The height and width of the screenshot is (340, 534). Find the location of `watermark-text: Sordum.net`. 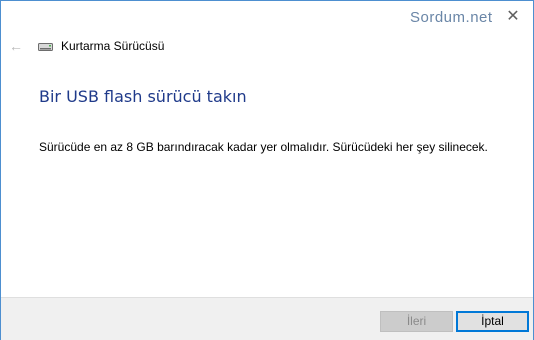

watermark-text: Sordum.net is located at coordinates (451, 17).